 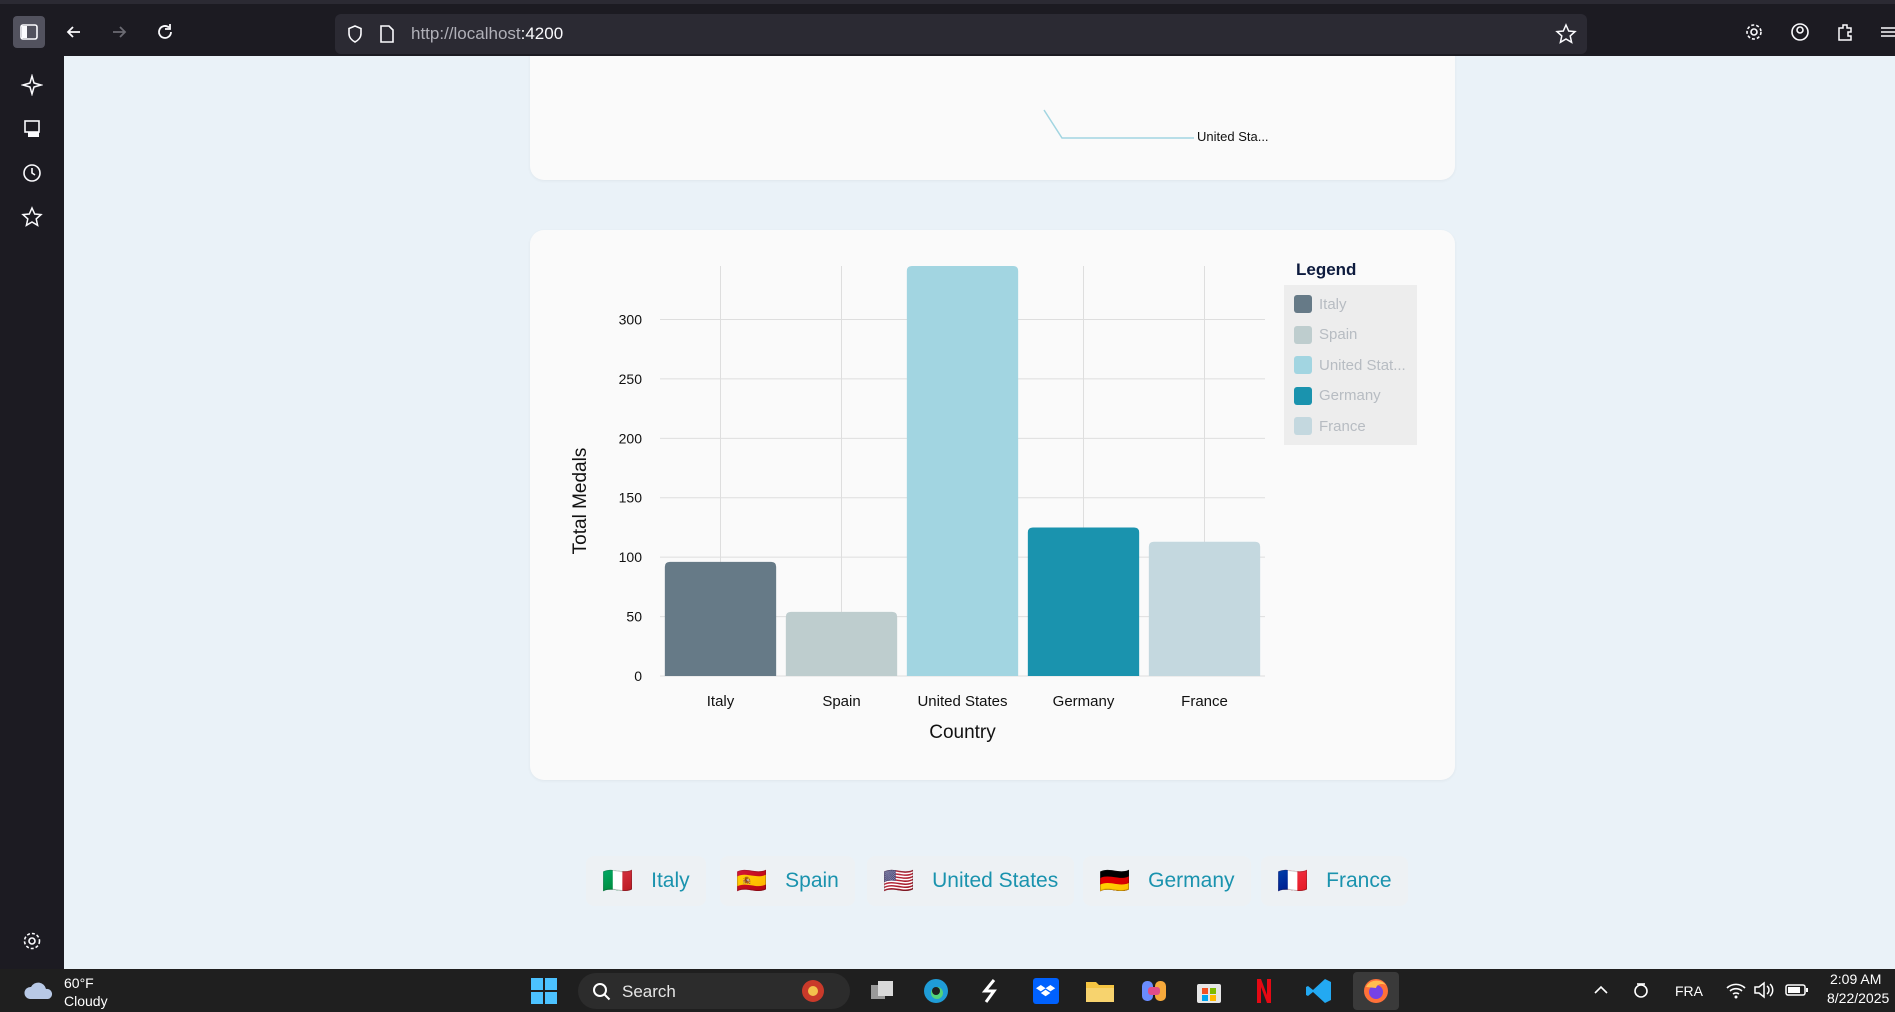 I want to click on flag-icon: 🇮🇹, so click(x=618, y=880).